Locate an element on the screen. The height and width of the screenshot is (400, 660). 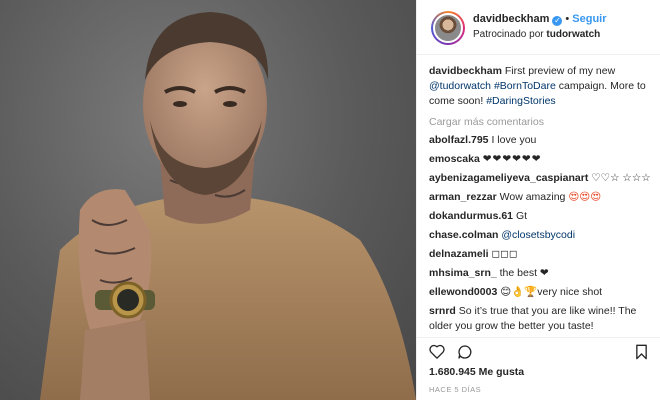
comment-username: arman_rezzar is located at coordinates (463, 197).